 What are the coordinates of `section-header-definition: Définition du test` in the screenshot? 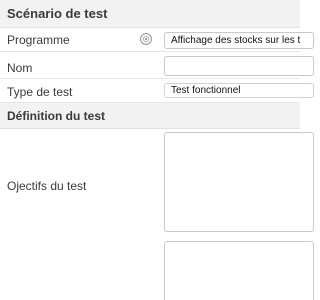 It's located at (150, 116).